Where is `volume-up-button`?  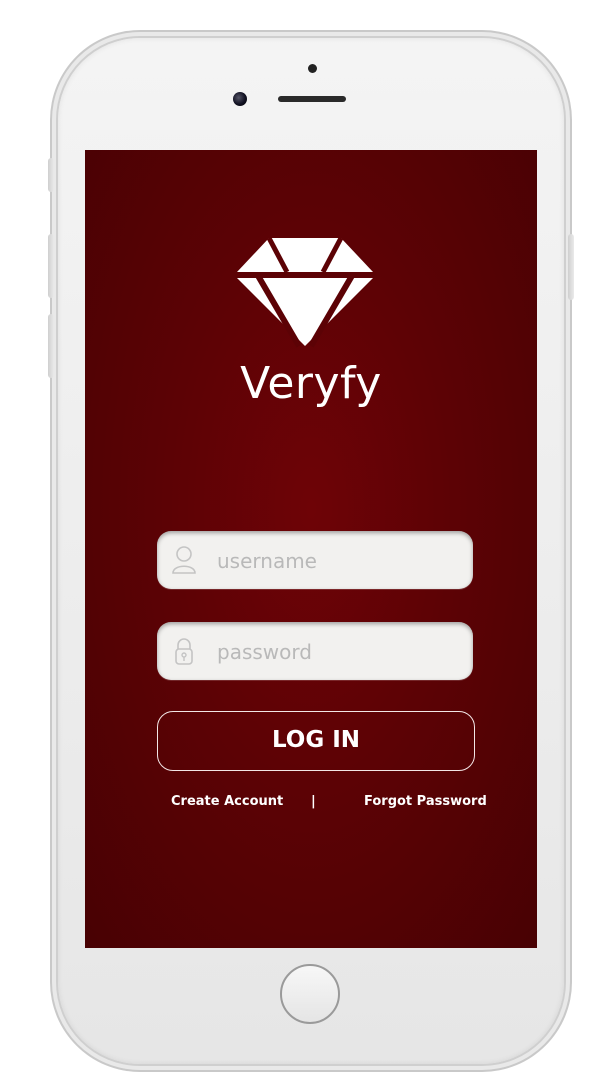
volume-up-button is located at coordinates (51, 266).